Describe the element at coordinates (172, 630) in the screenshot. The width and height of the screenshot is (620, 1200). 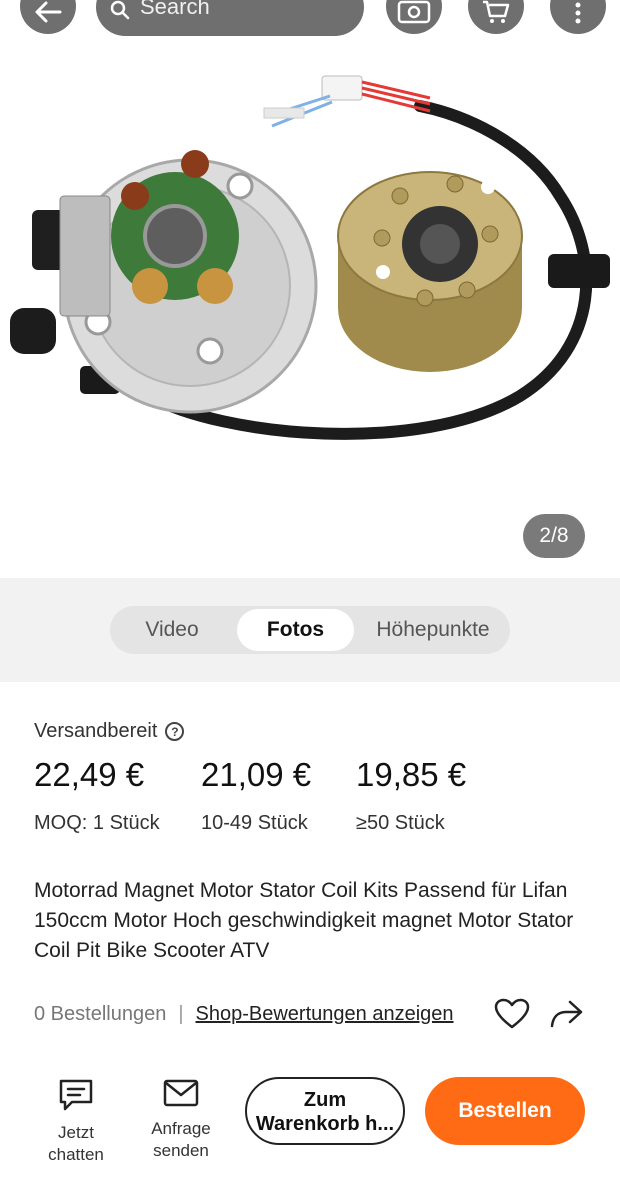
I see `tab-video: Video` at that location.